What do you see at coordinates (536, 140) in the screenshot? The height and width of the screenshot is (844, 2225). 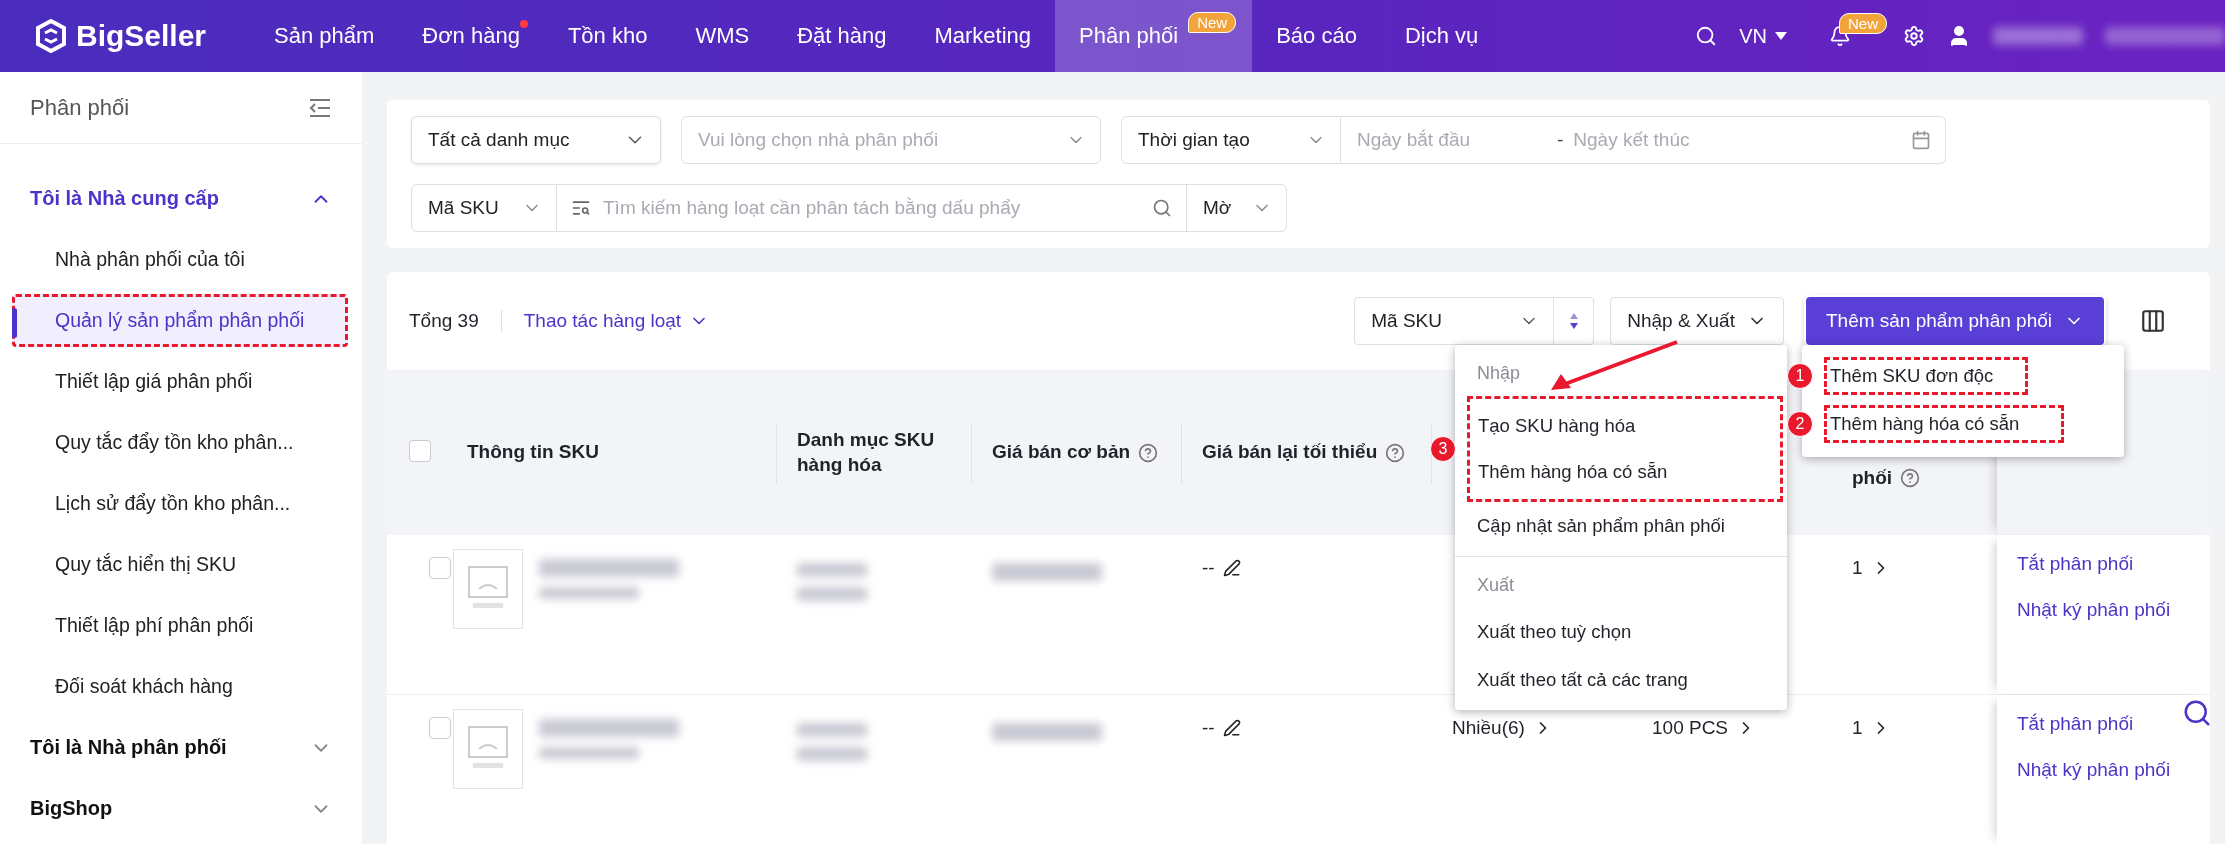 I see `category-select: Tất cả danh mục` at bounding box center [536, 140].